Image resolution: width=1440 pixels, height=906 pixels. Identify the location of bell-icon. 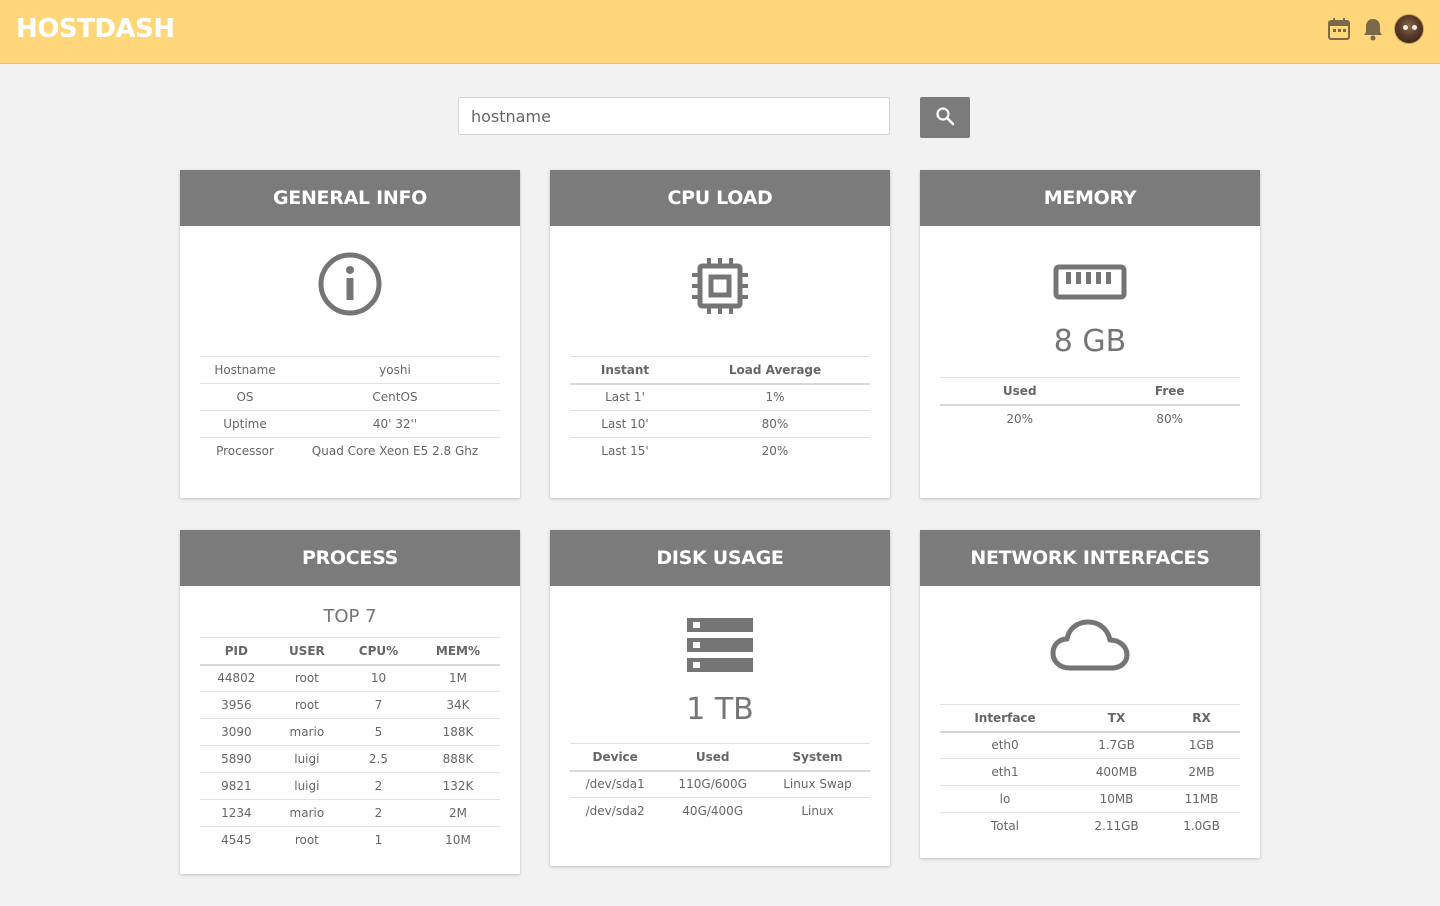
(1373, 29).